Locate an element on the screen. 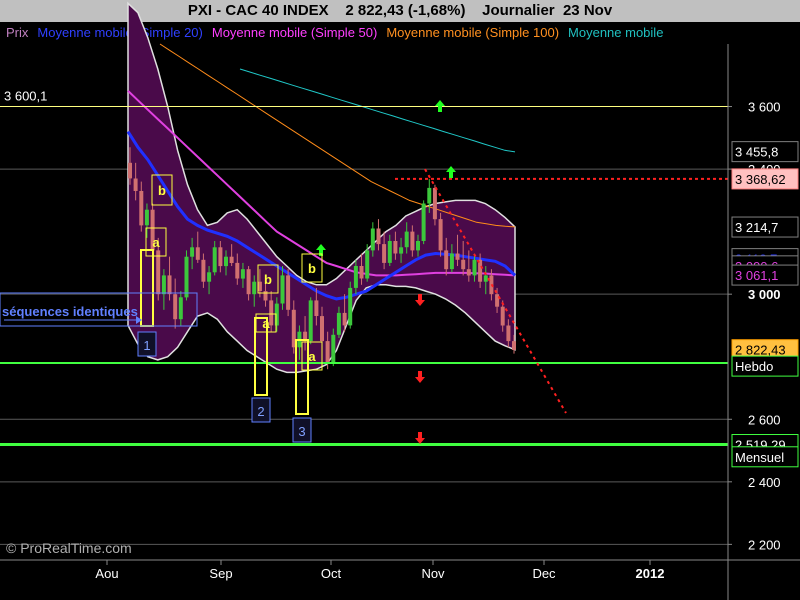  x-tick-label: Dec is located at coordinates (544, 573).